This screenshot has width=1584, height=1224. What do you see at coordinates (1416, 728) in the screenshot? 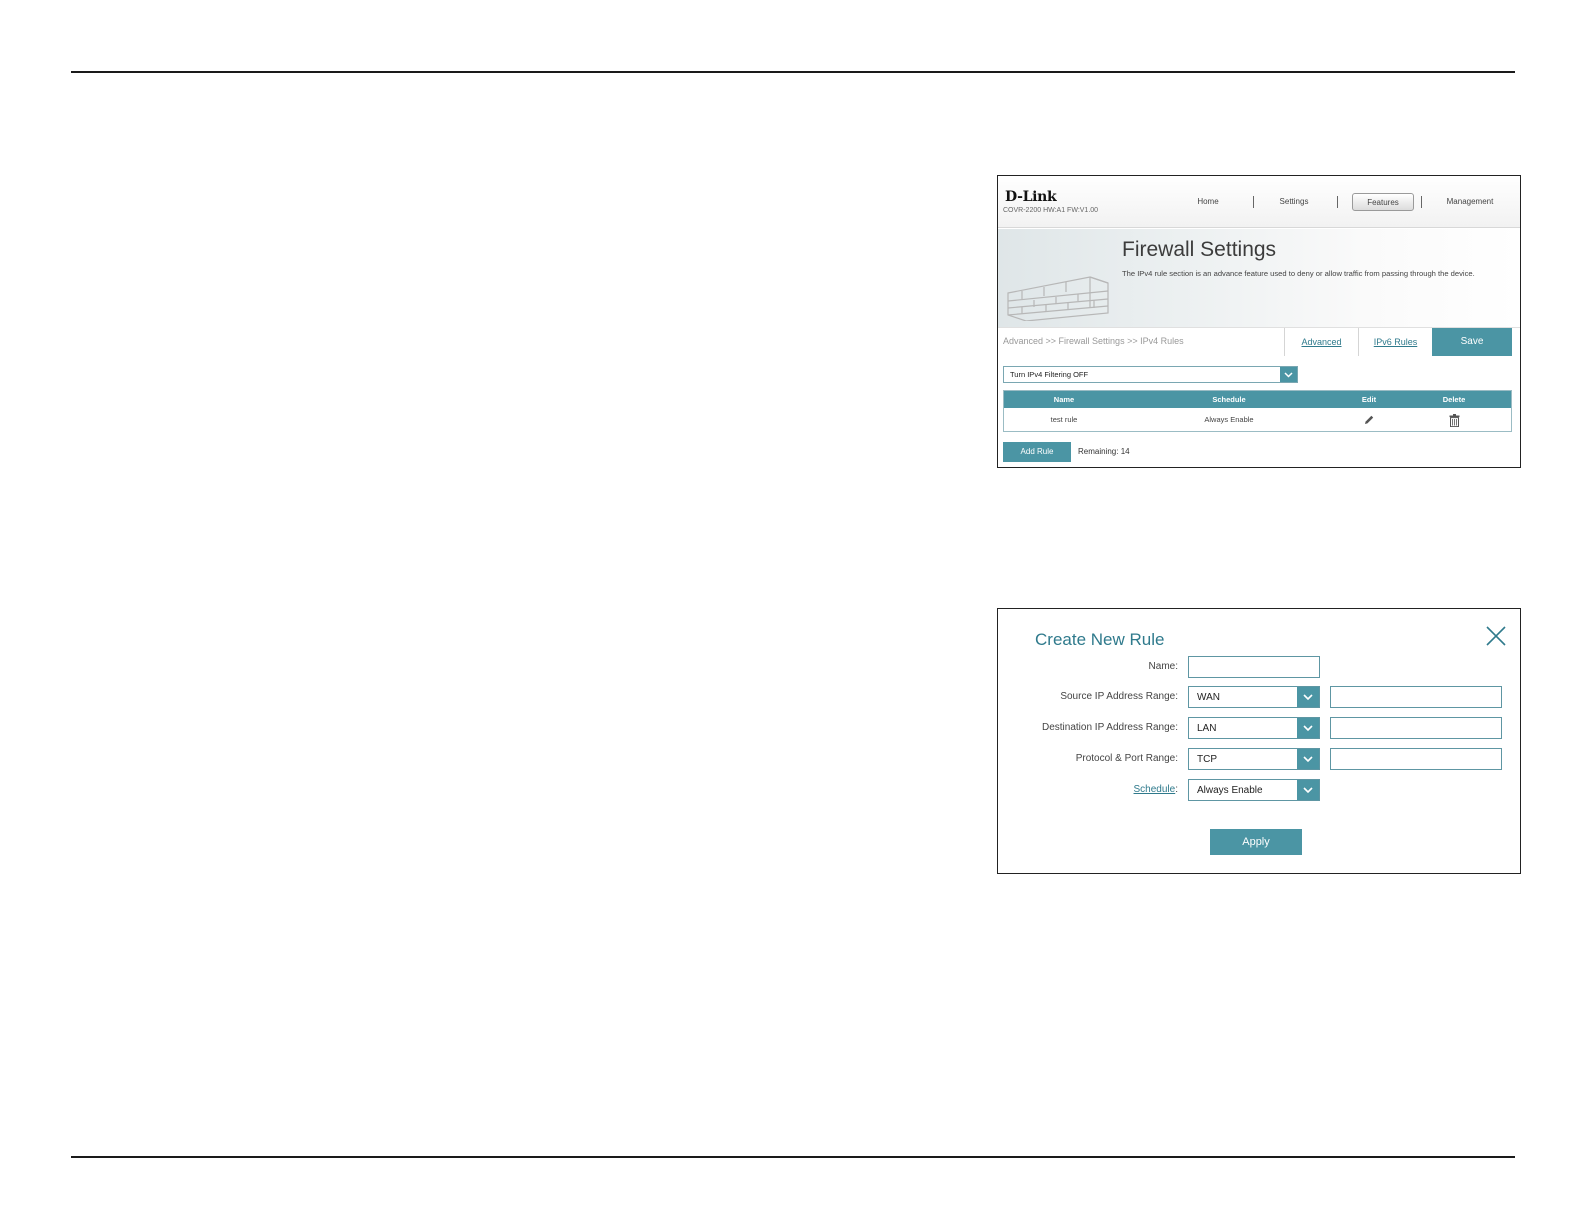
I see `destination-ip-input` at bounding box center [1416, 728].